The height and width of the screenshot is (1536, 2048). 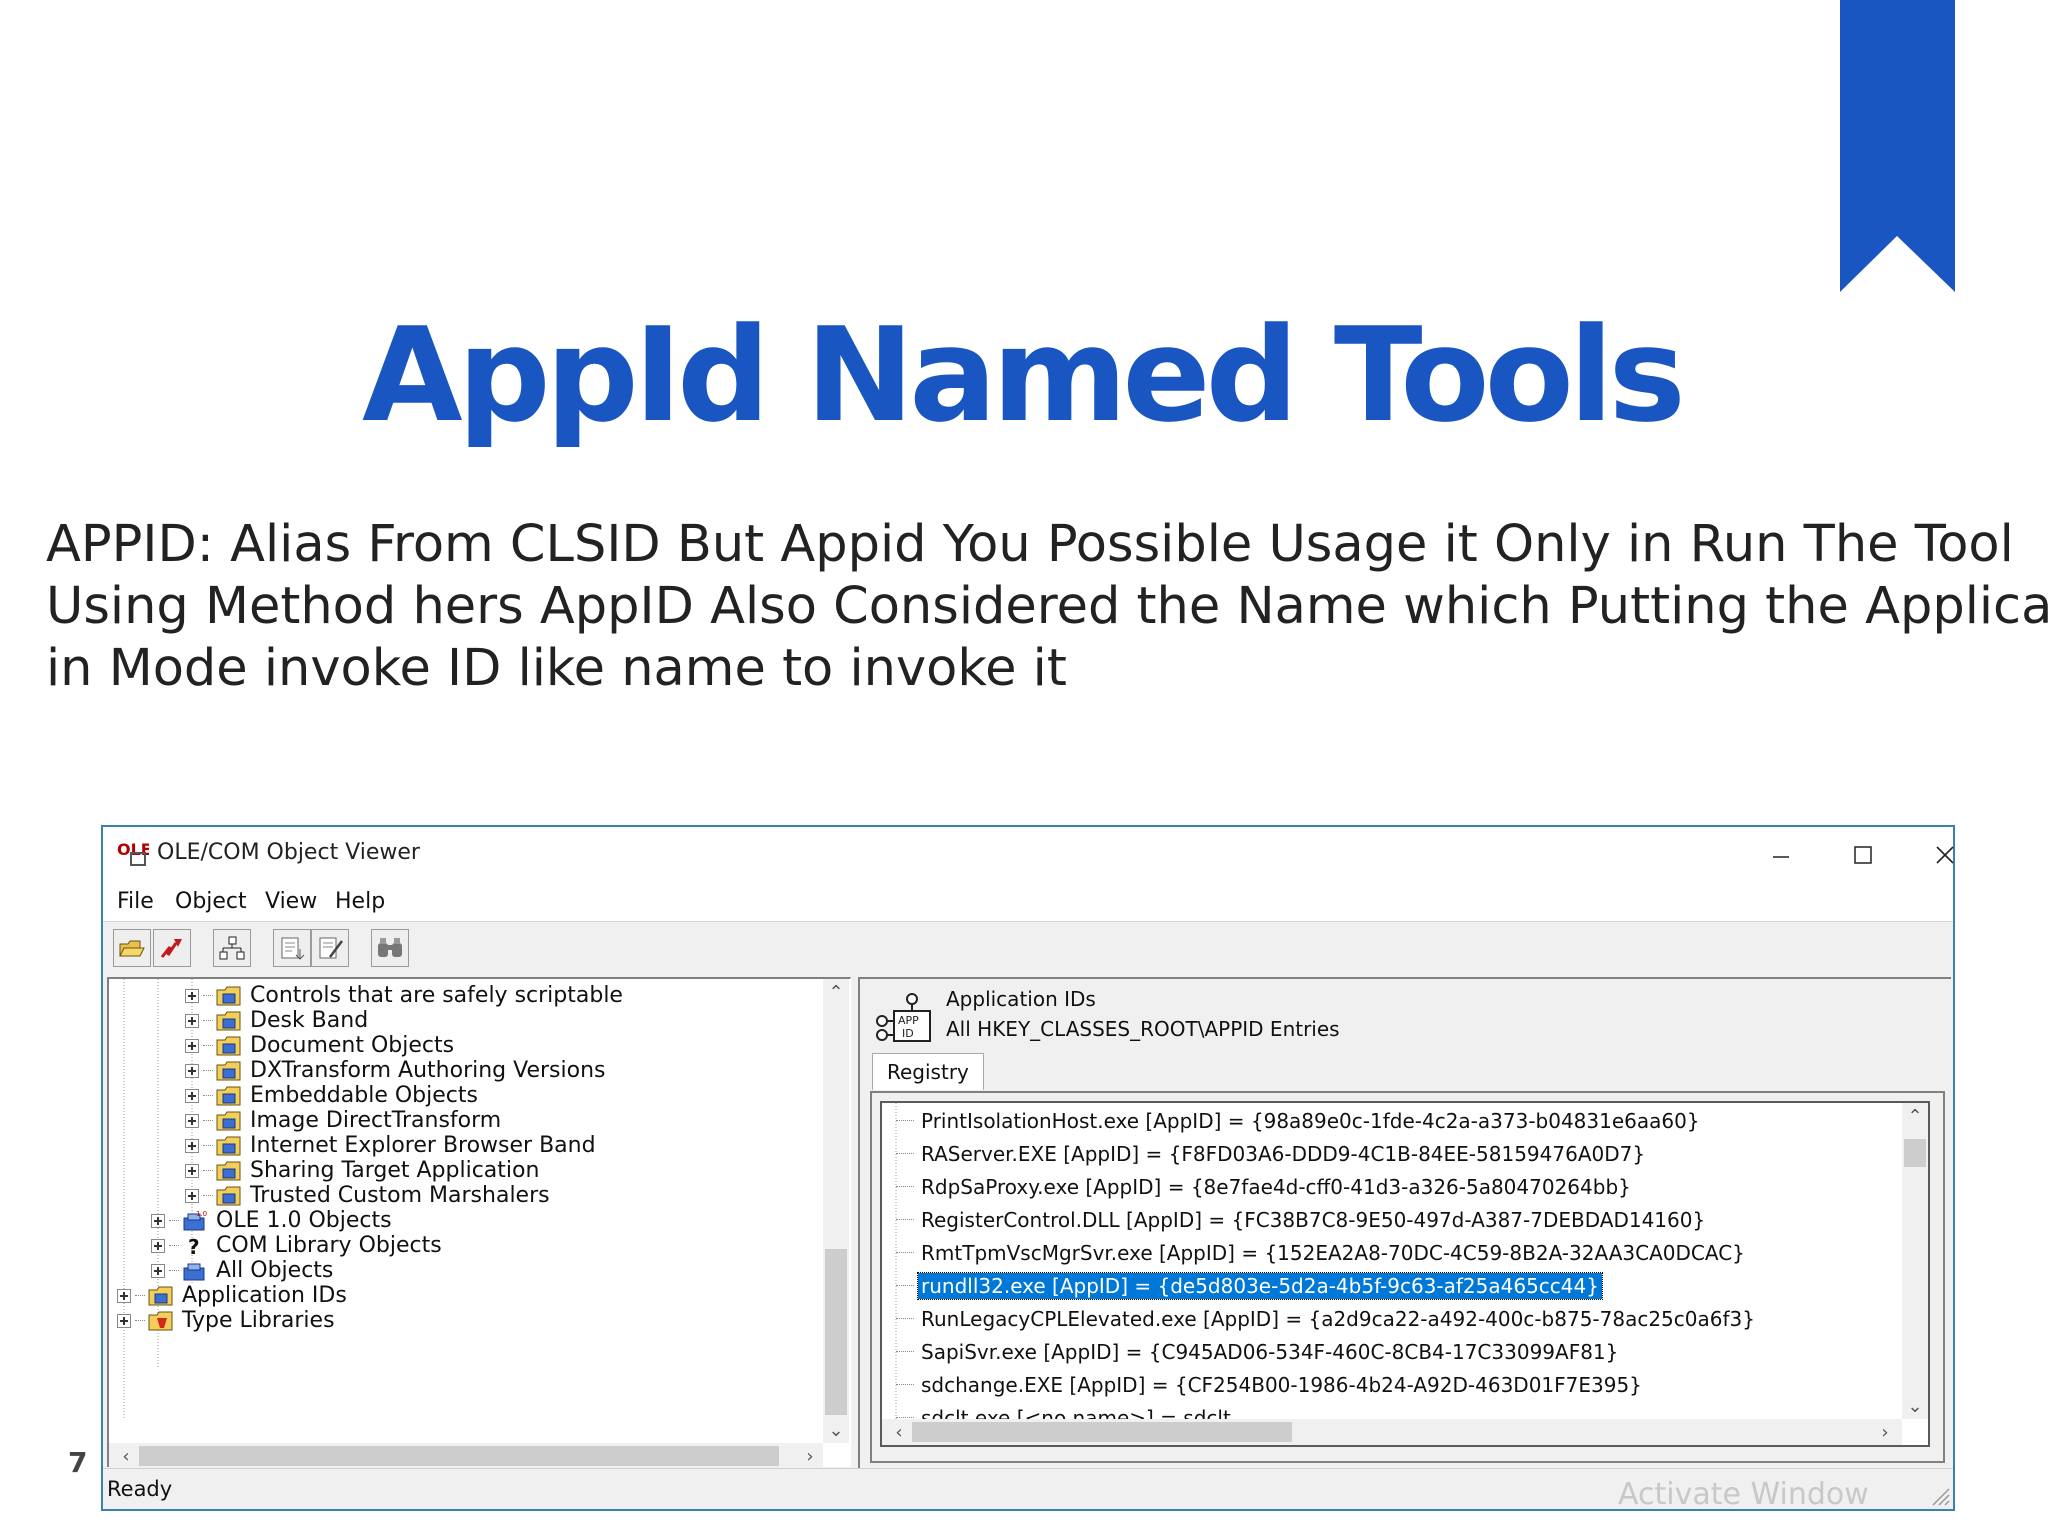 I want to click on find-button, so click(x=390, y=948).